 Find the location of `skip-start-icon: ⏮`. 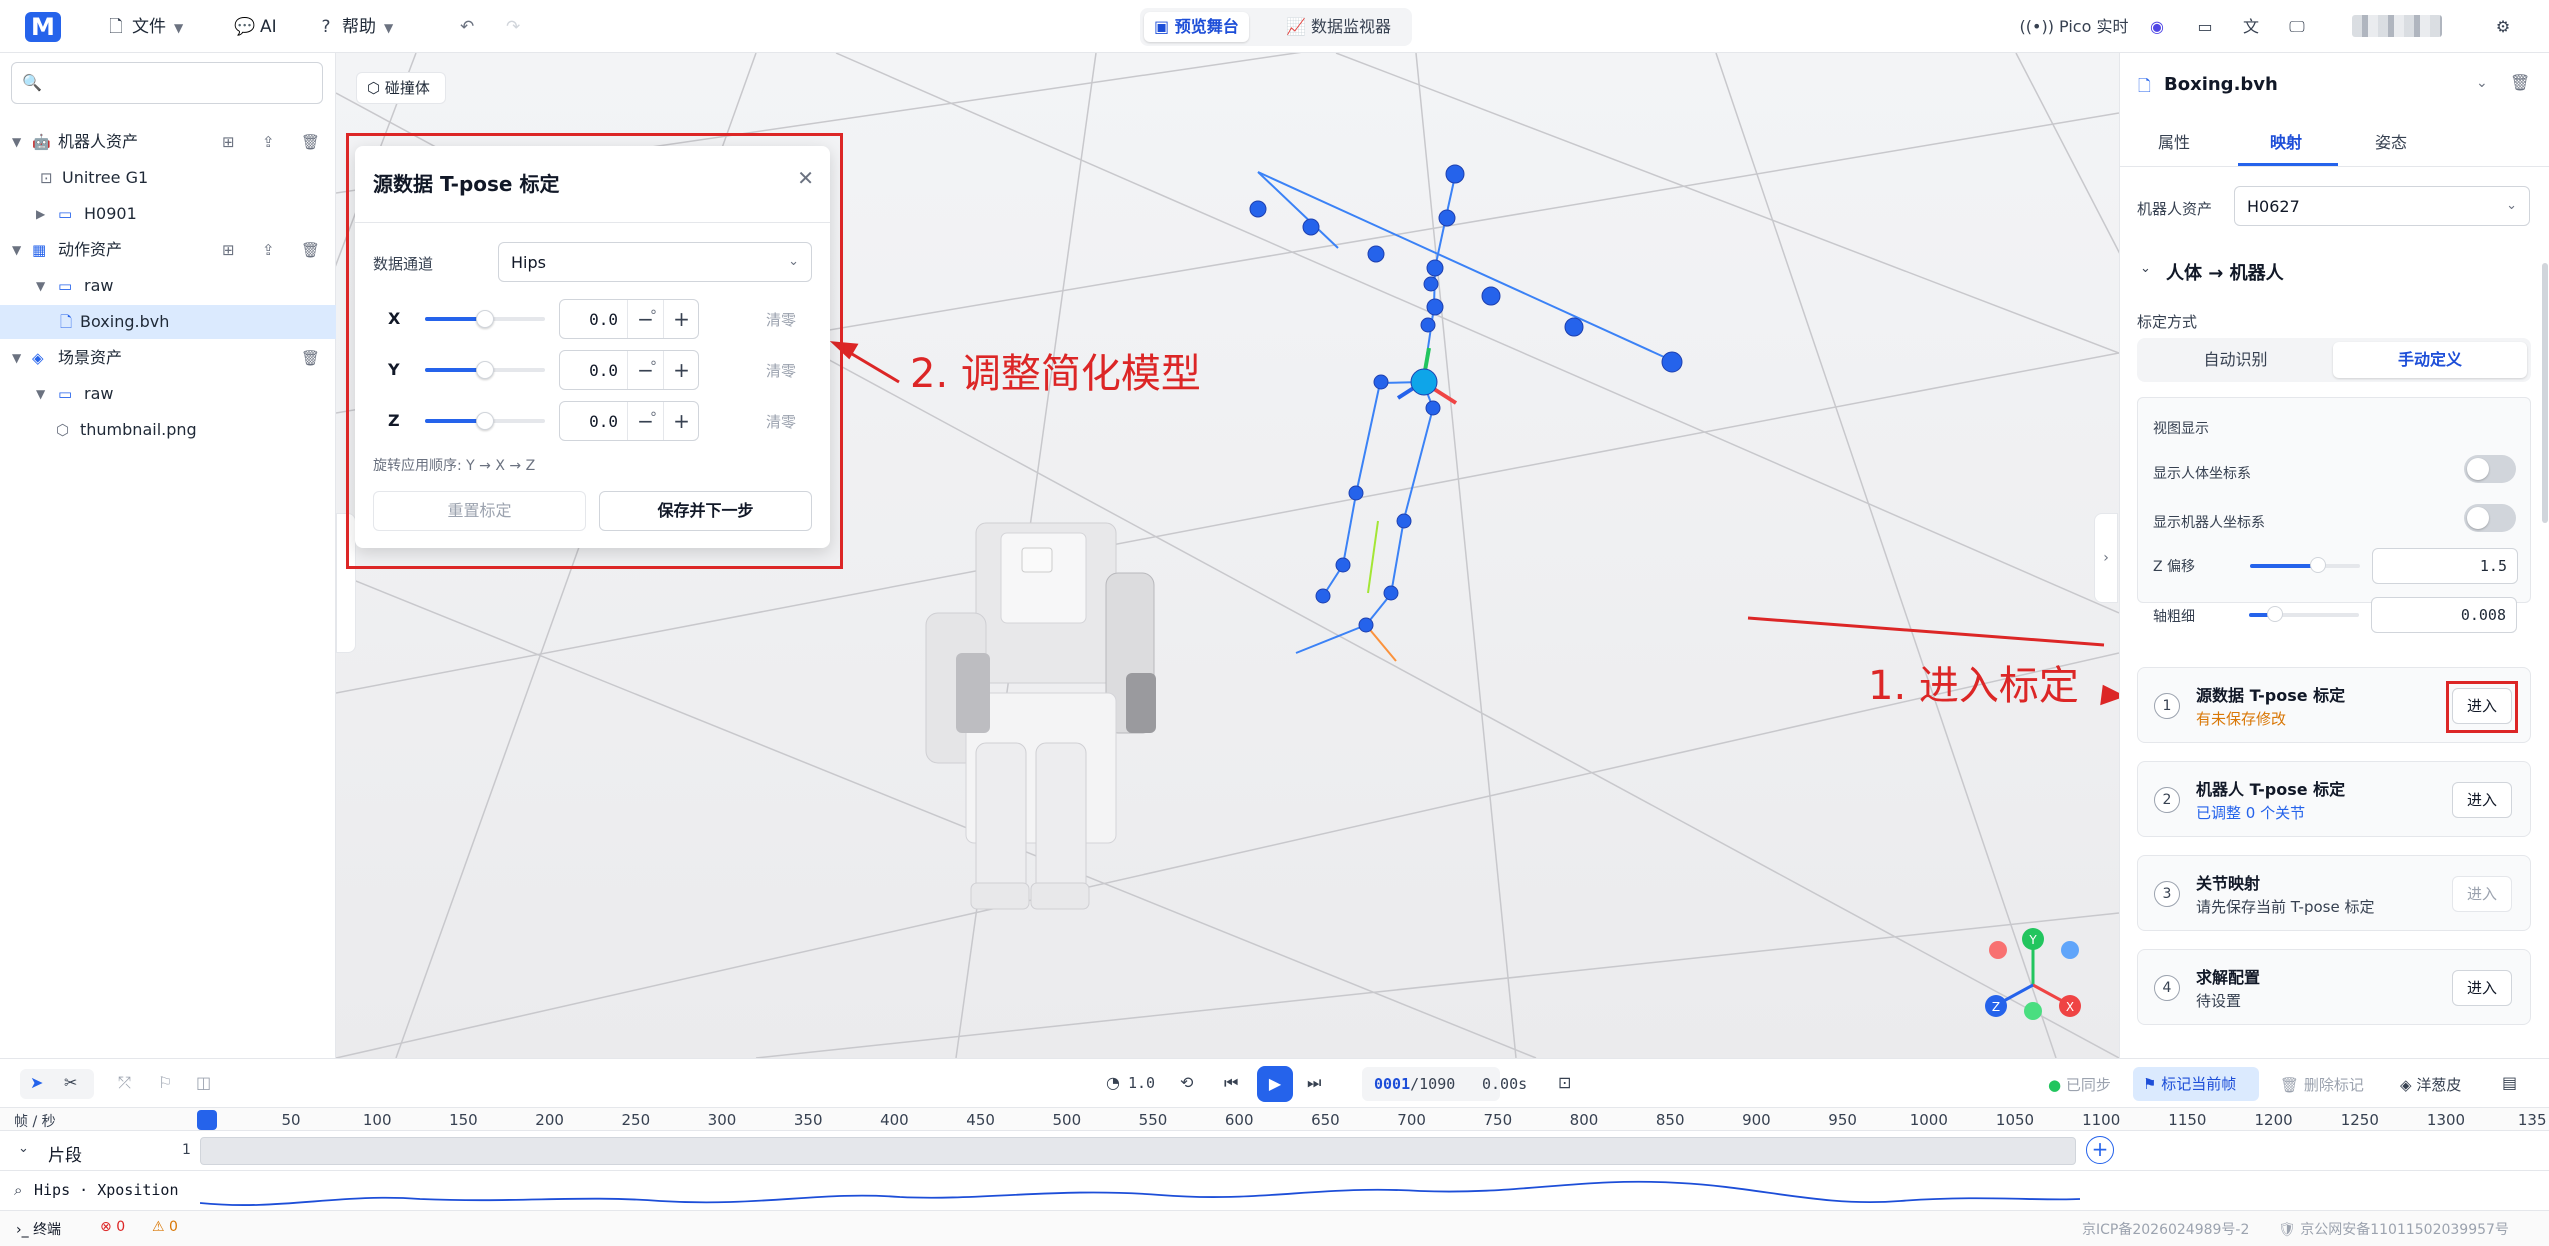

skip-start-icon: ⏮ is located at coordinates (1231, 1083).